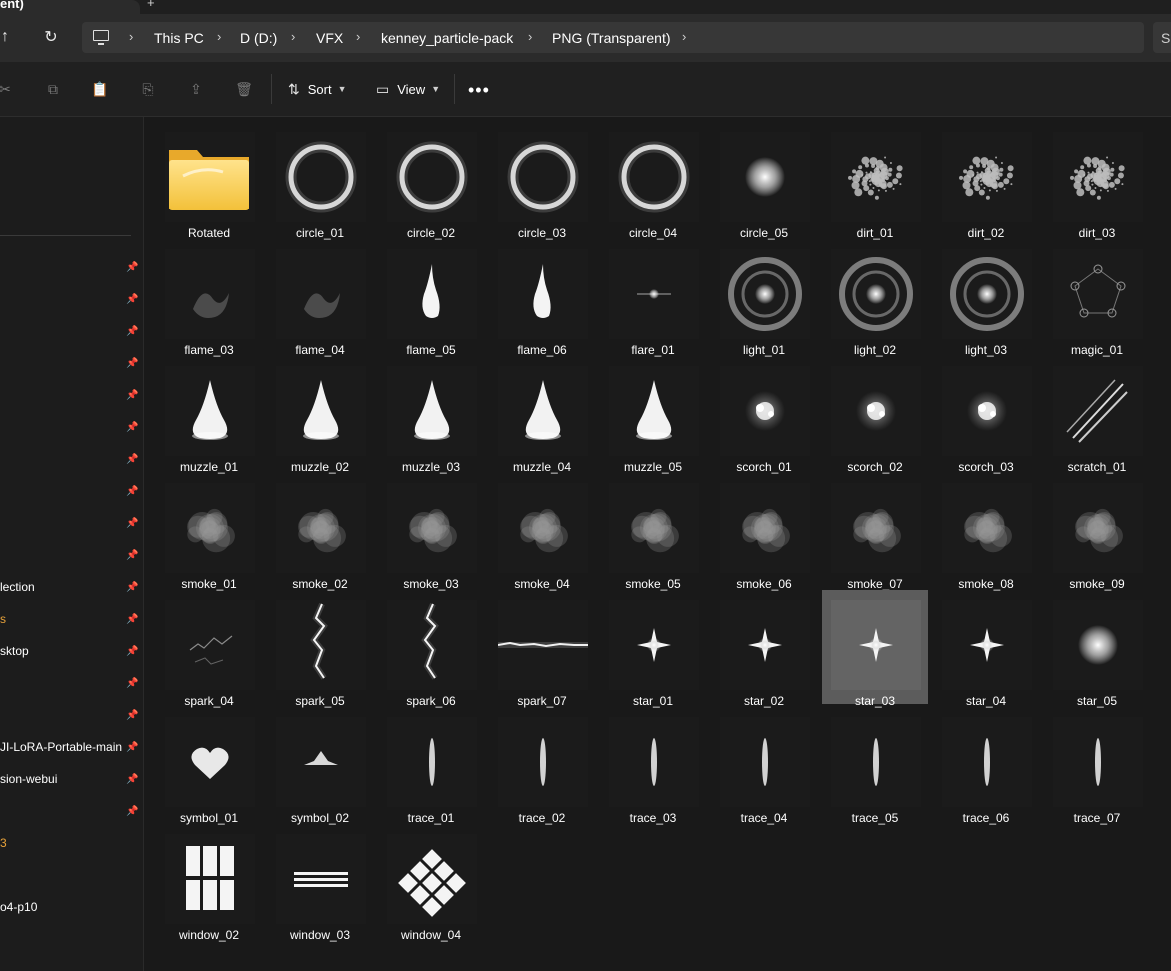  I want to click on file-item: smoke_09, so click(1097, 532).